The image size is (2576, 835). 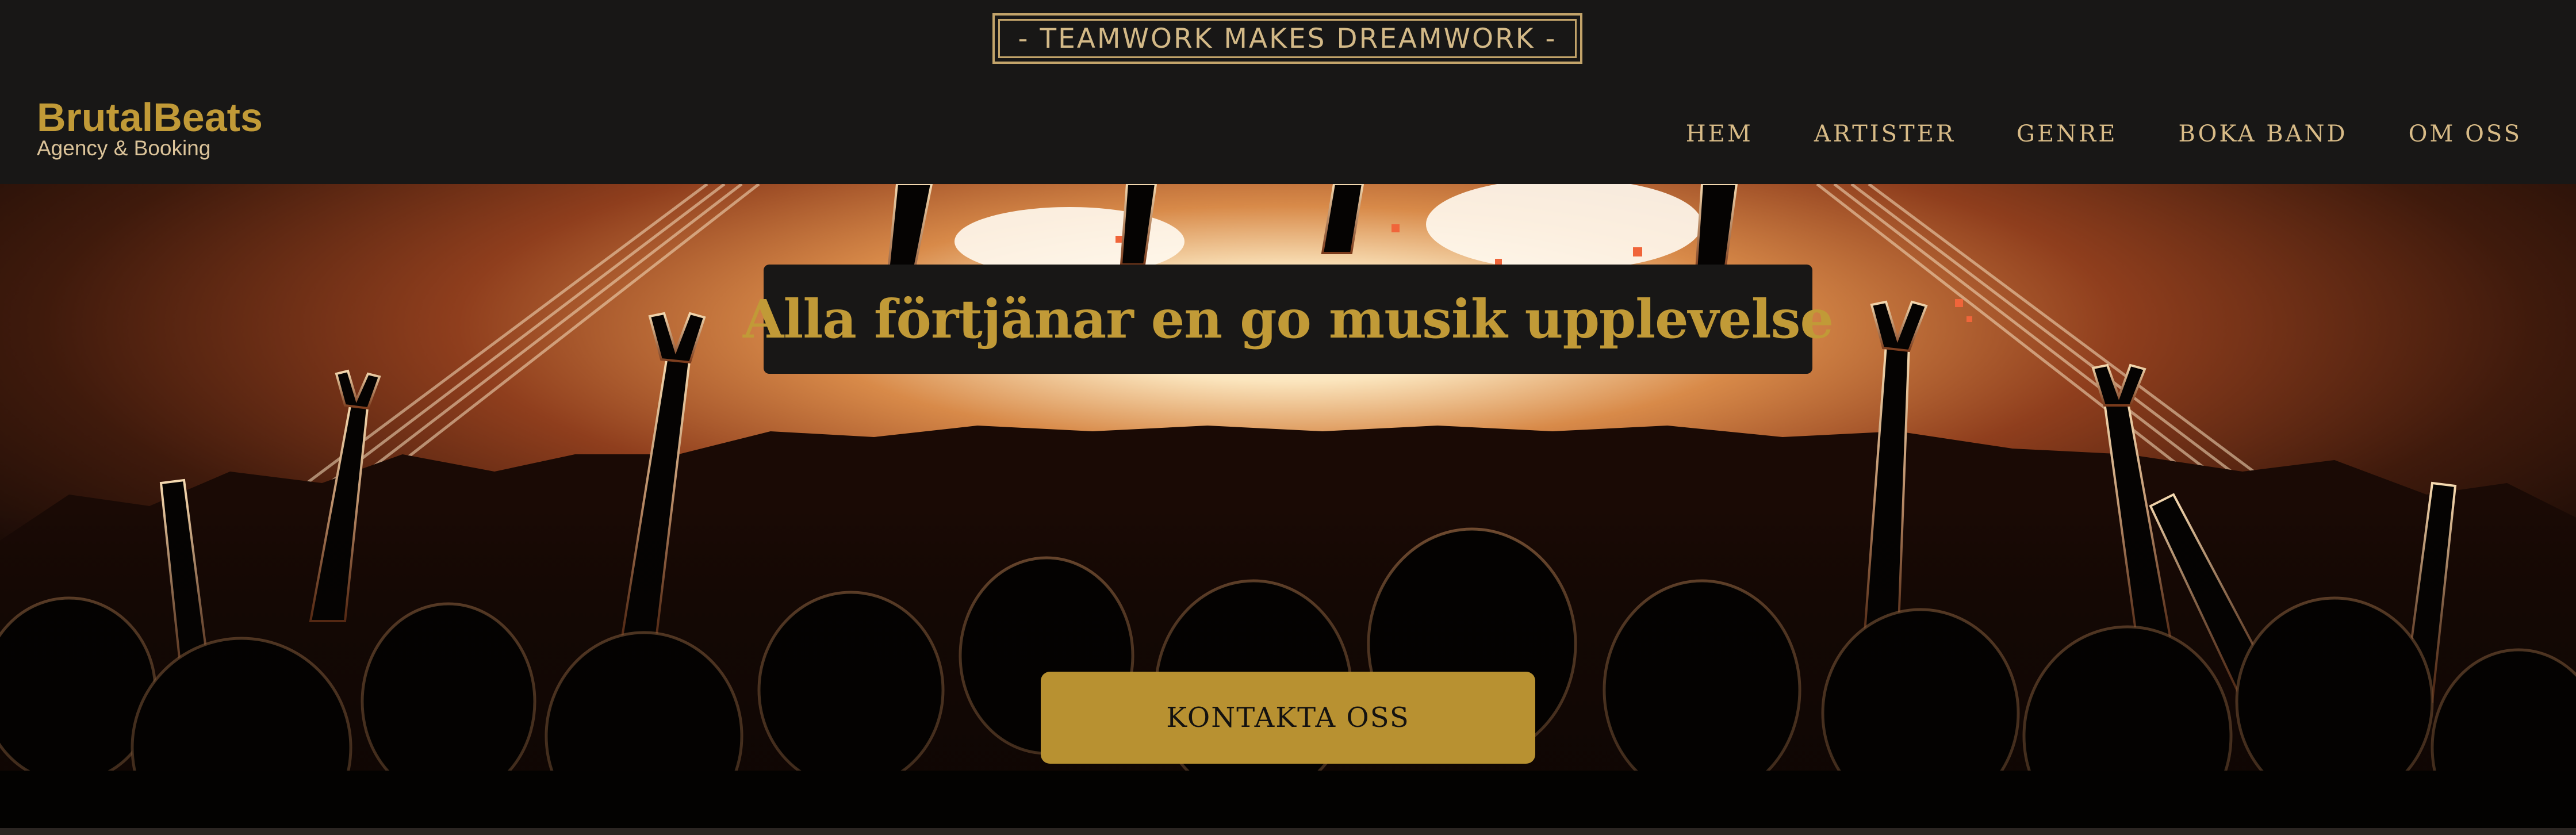 What do you see at coordinates (1288, 831) in the screenshot?
I see `section-divider` at bounding box center [1288, 831].